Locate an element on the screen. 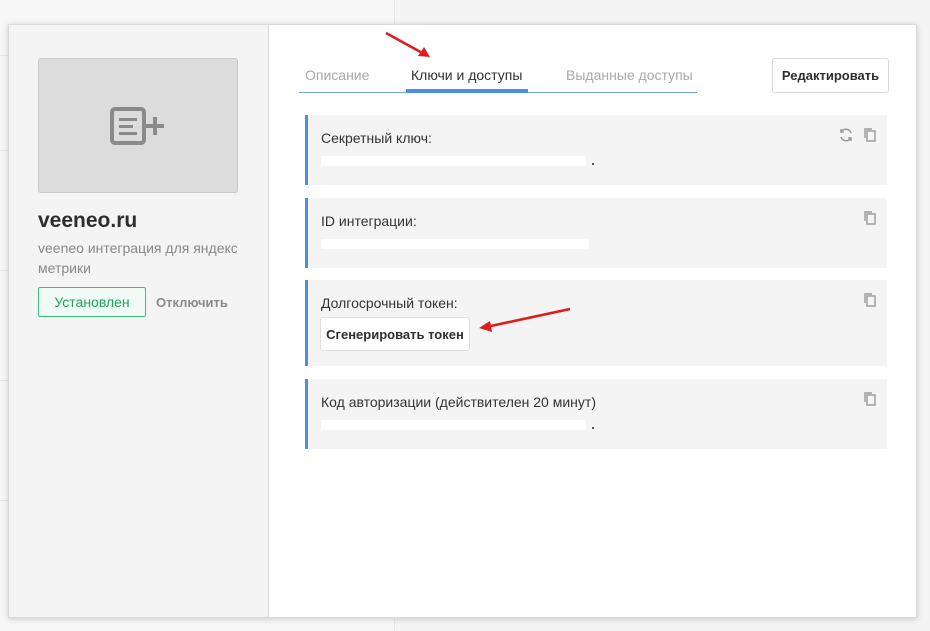 This screenshot has height=631, width=930. integration-id-card: ID интеграции: is located at coordinates (596, 233).